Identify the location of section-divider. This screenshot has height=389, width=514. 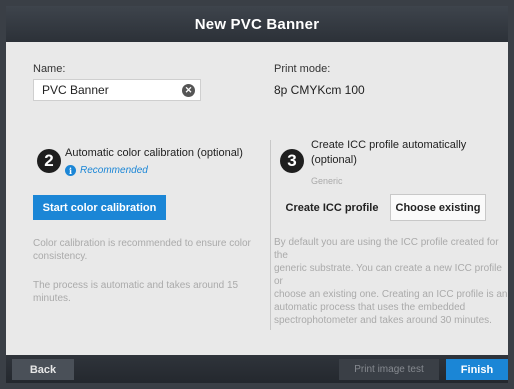
(270, 235).